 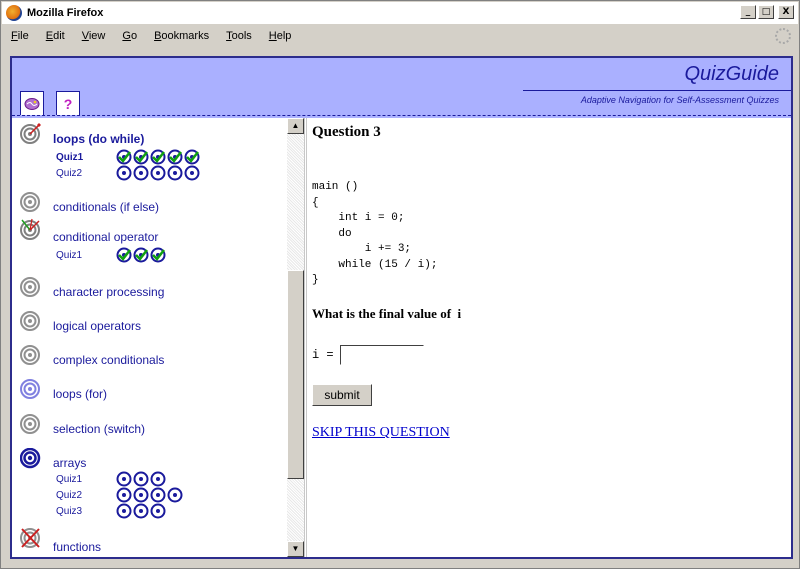 I want to click on scroll-up-button: ▲, so click(x=295, y=126).